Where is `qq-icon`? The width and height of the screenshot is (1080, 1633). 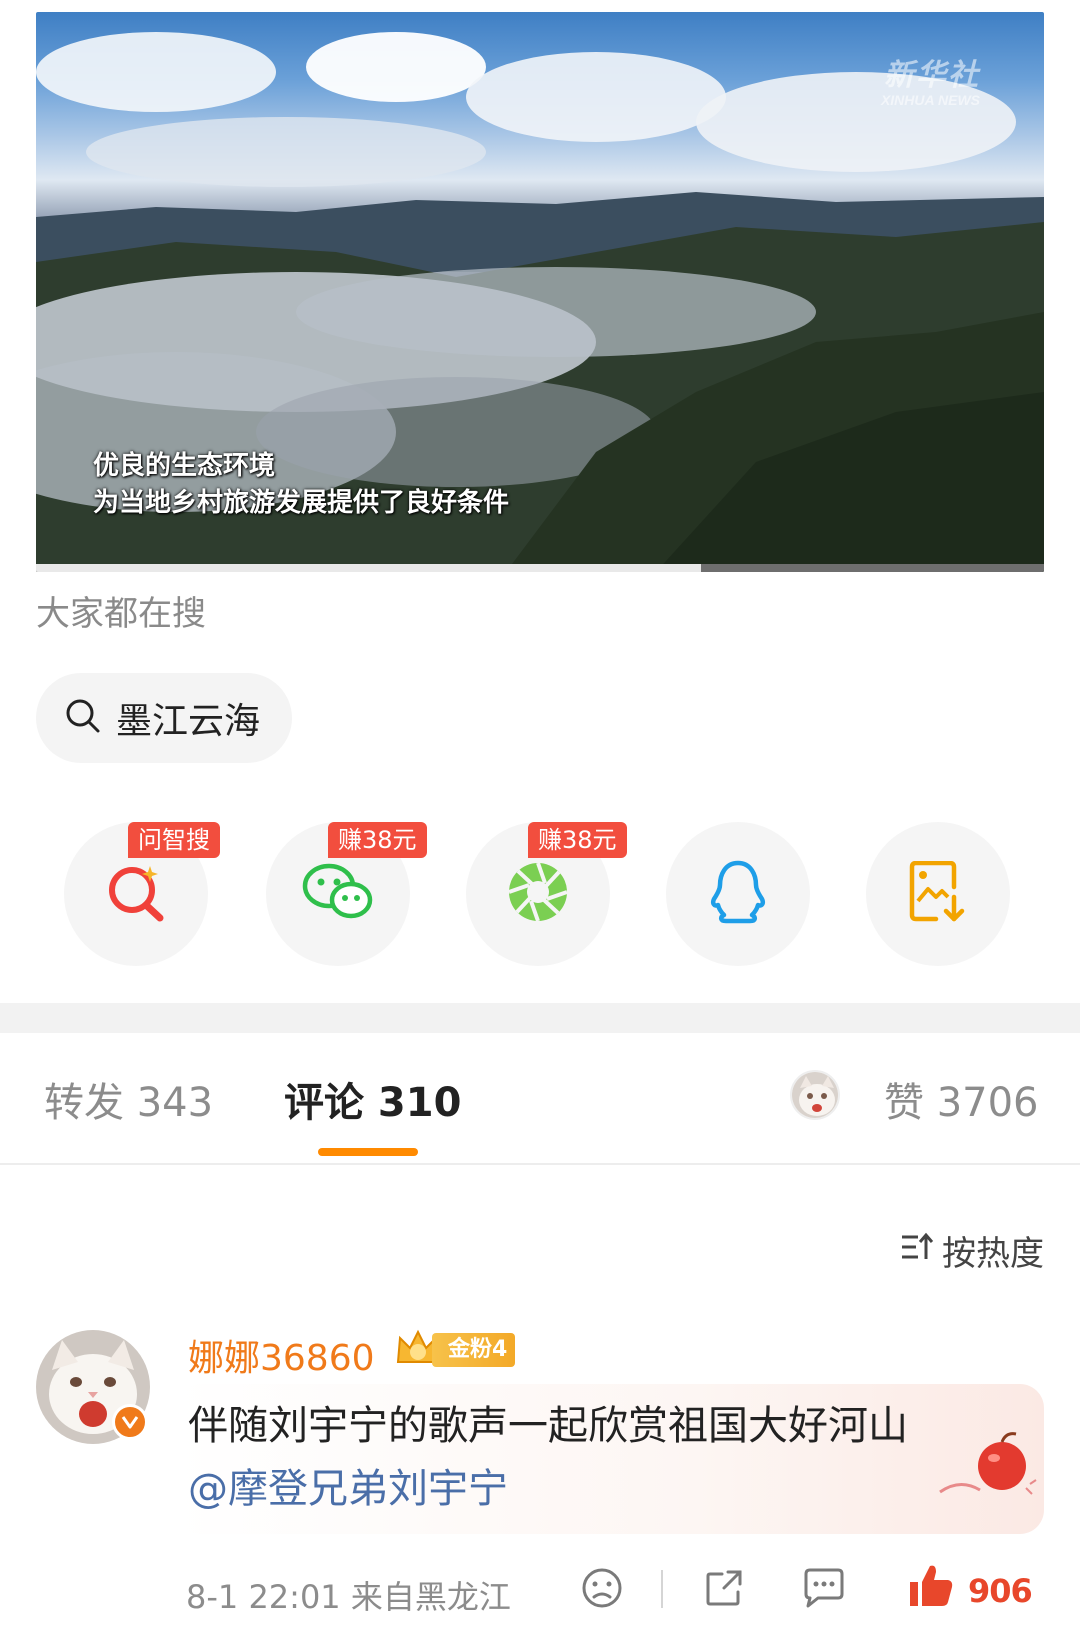 qq-icon is located at coordinates (738, 894).